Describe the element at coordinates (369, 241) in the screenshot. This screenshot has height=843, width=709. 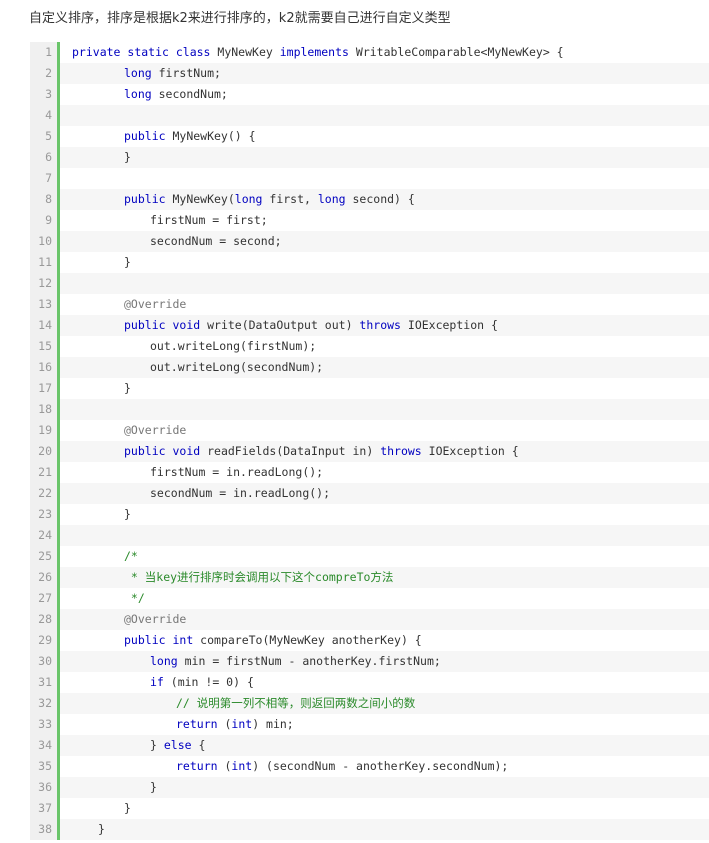
I see `code-line: 10 secondNum = second;` at that location.